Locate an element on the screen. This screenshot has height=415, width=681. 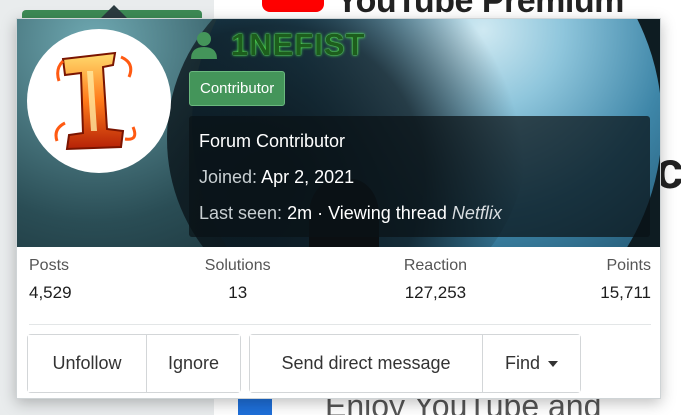
stat-label: Posts is located at coordinates (49, 265).